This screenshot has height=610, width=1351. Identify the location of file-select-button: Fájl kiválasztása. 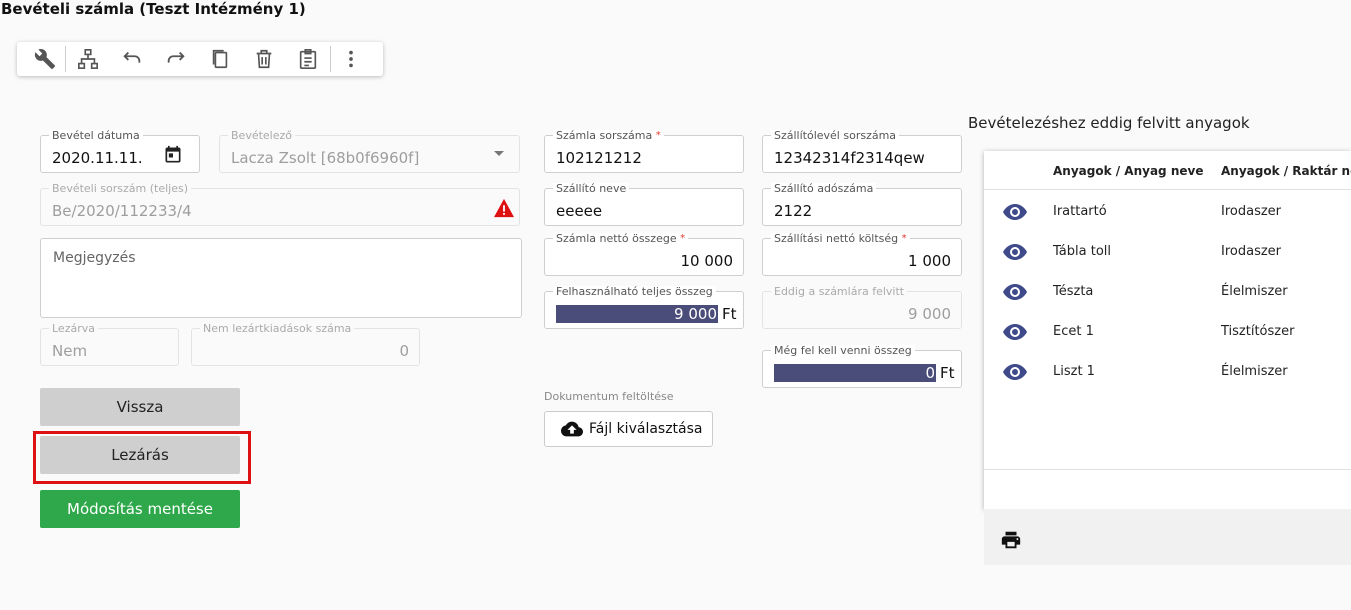
(628, 429).